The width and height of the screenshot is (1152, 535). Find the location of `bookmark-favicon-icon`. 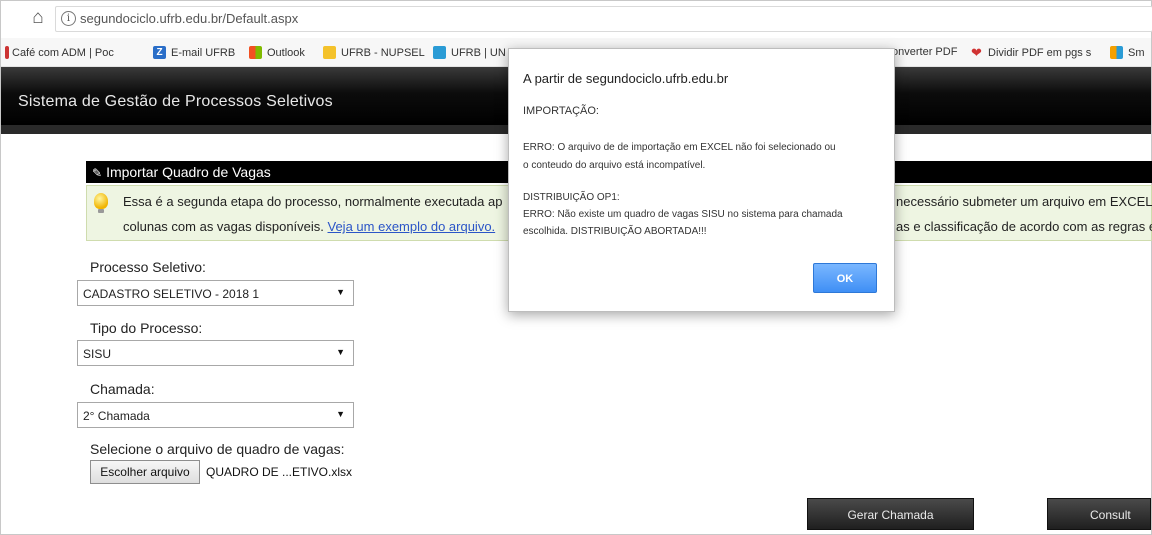

bookmark-favicon-icon is located at coordinates (7, 52).